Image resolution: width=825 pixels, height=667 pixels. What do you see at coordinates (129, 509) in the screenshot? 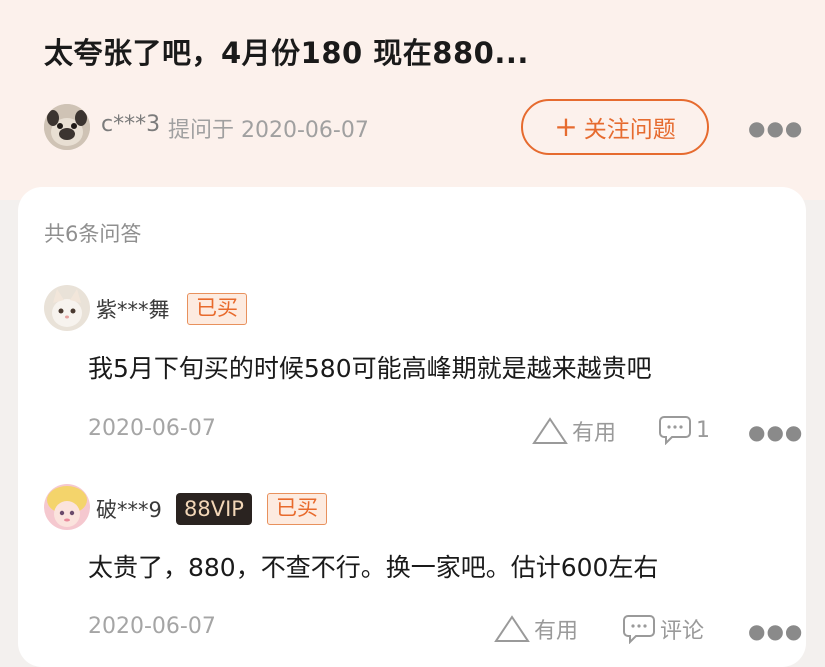
I see `answer-user-name: 破***9` at bounding box center [129, 509].